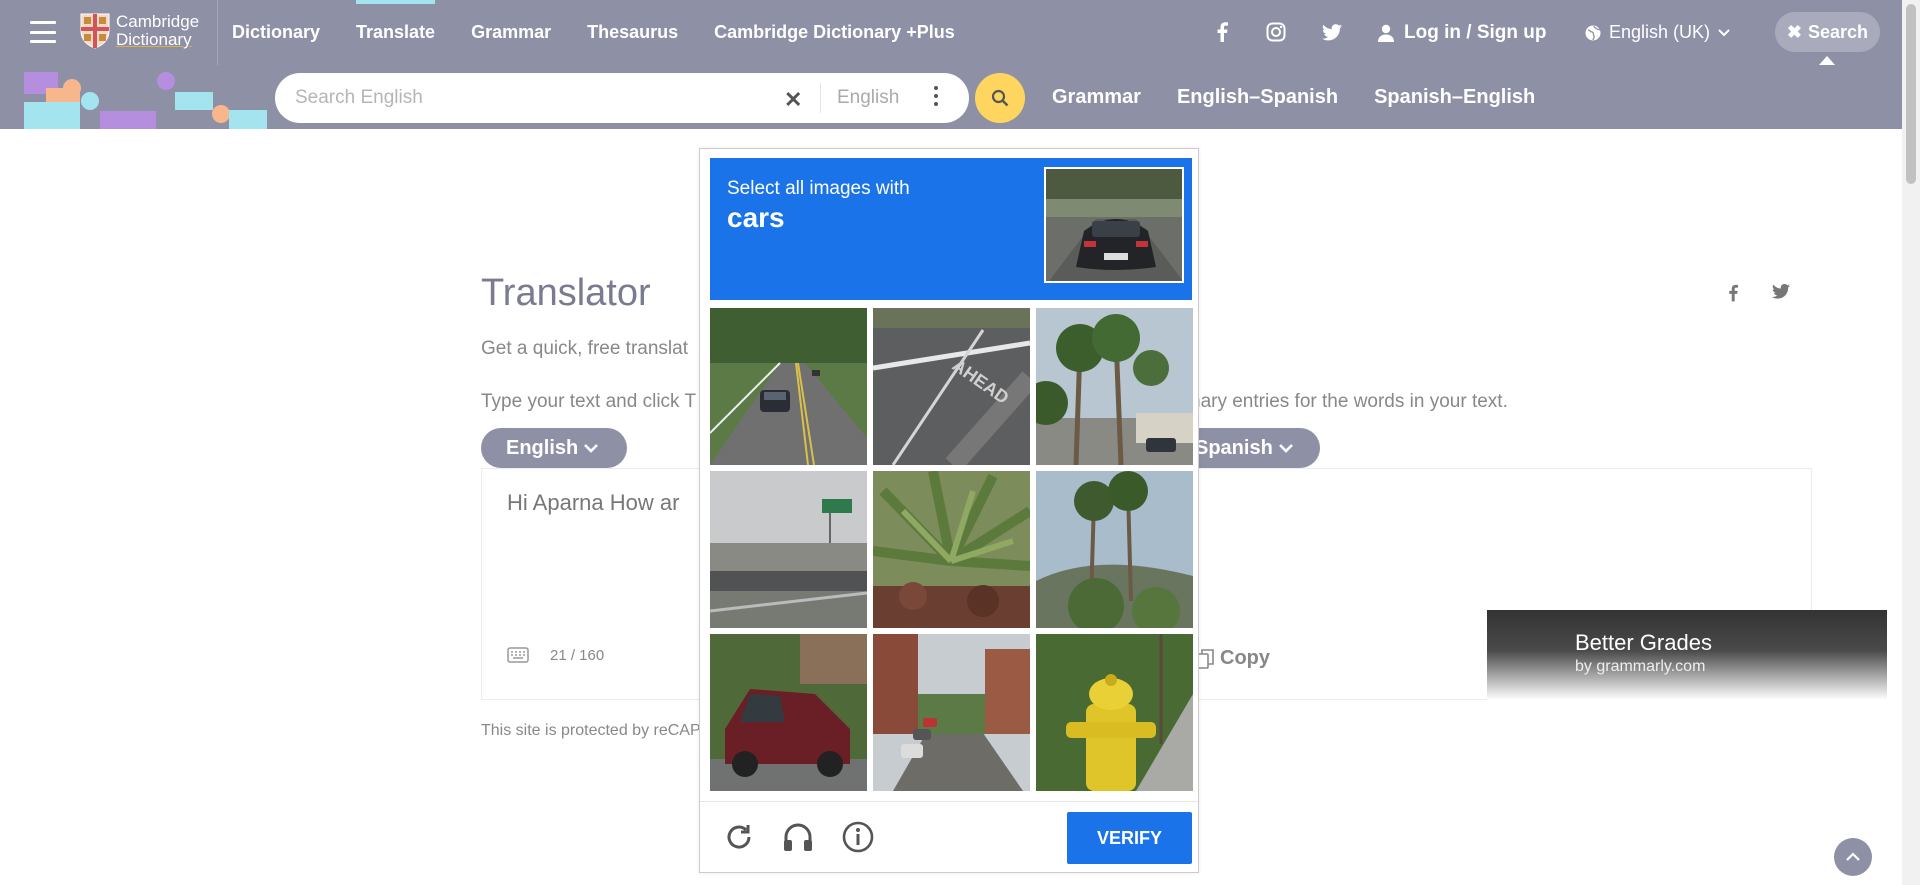 The width and height of the screenshot is (1920, 885). I want to click on decorative-shapes, so click(145, 100).